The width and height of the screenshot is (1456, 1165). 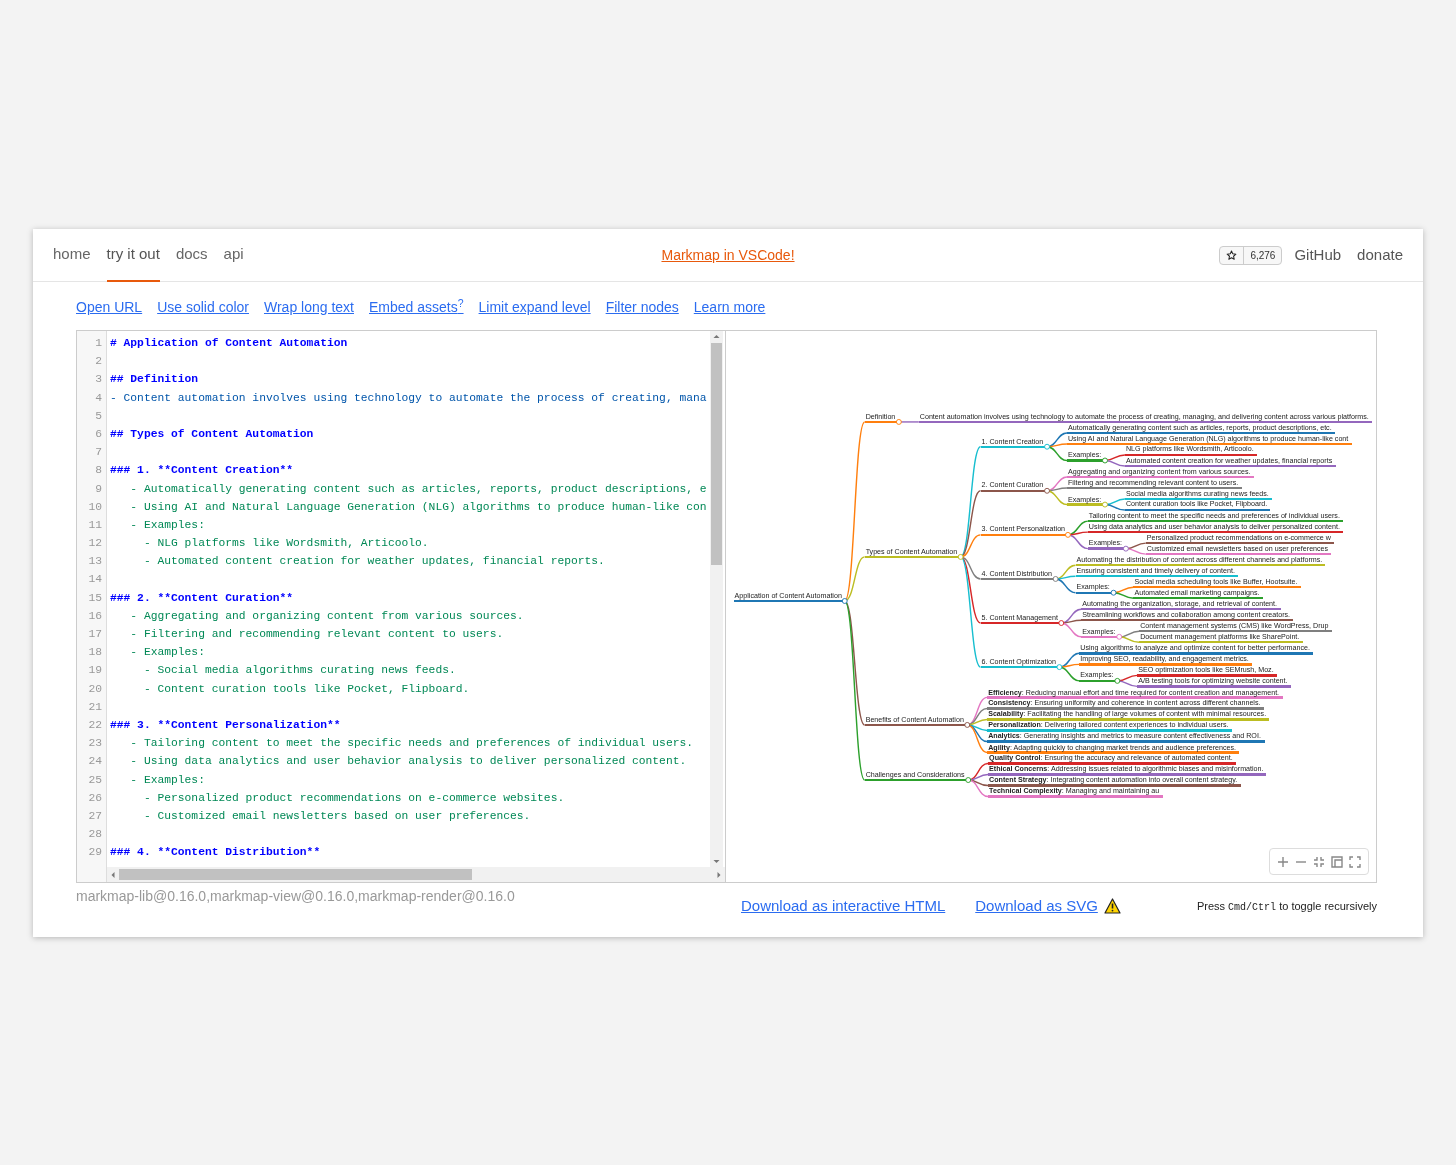 What do you see at coordinates (98, 415) in the screenshot?
I see `line-number: 5` at bounding box center [98, 415].